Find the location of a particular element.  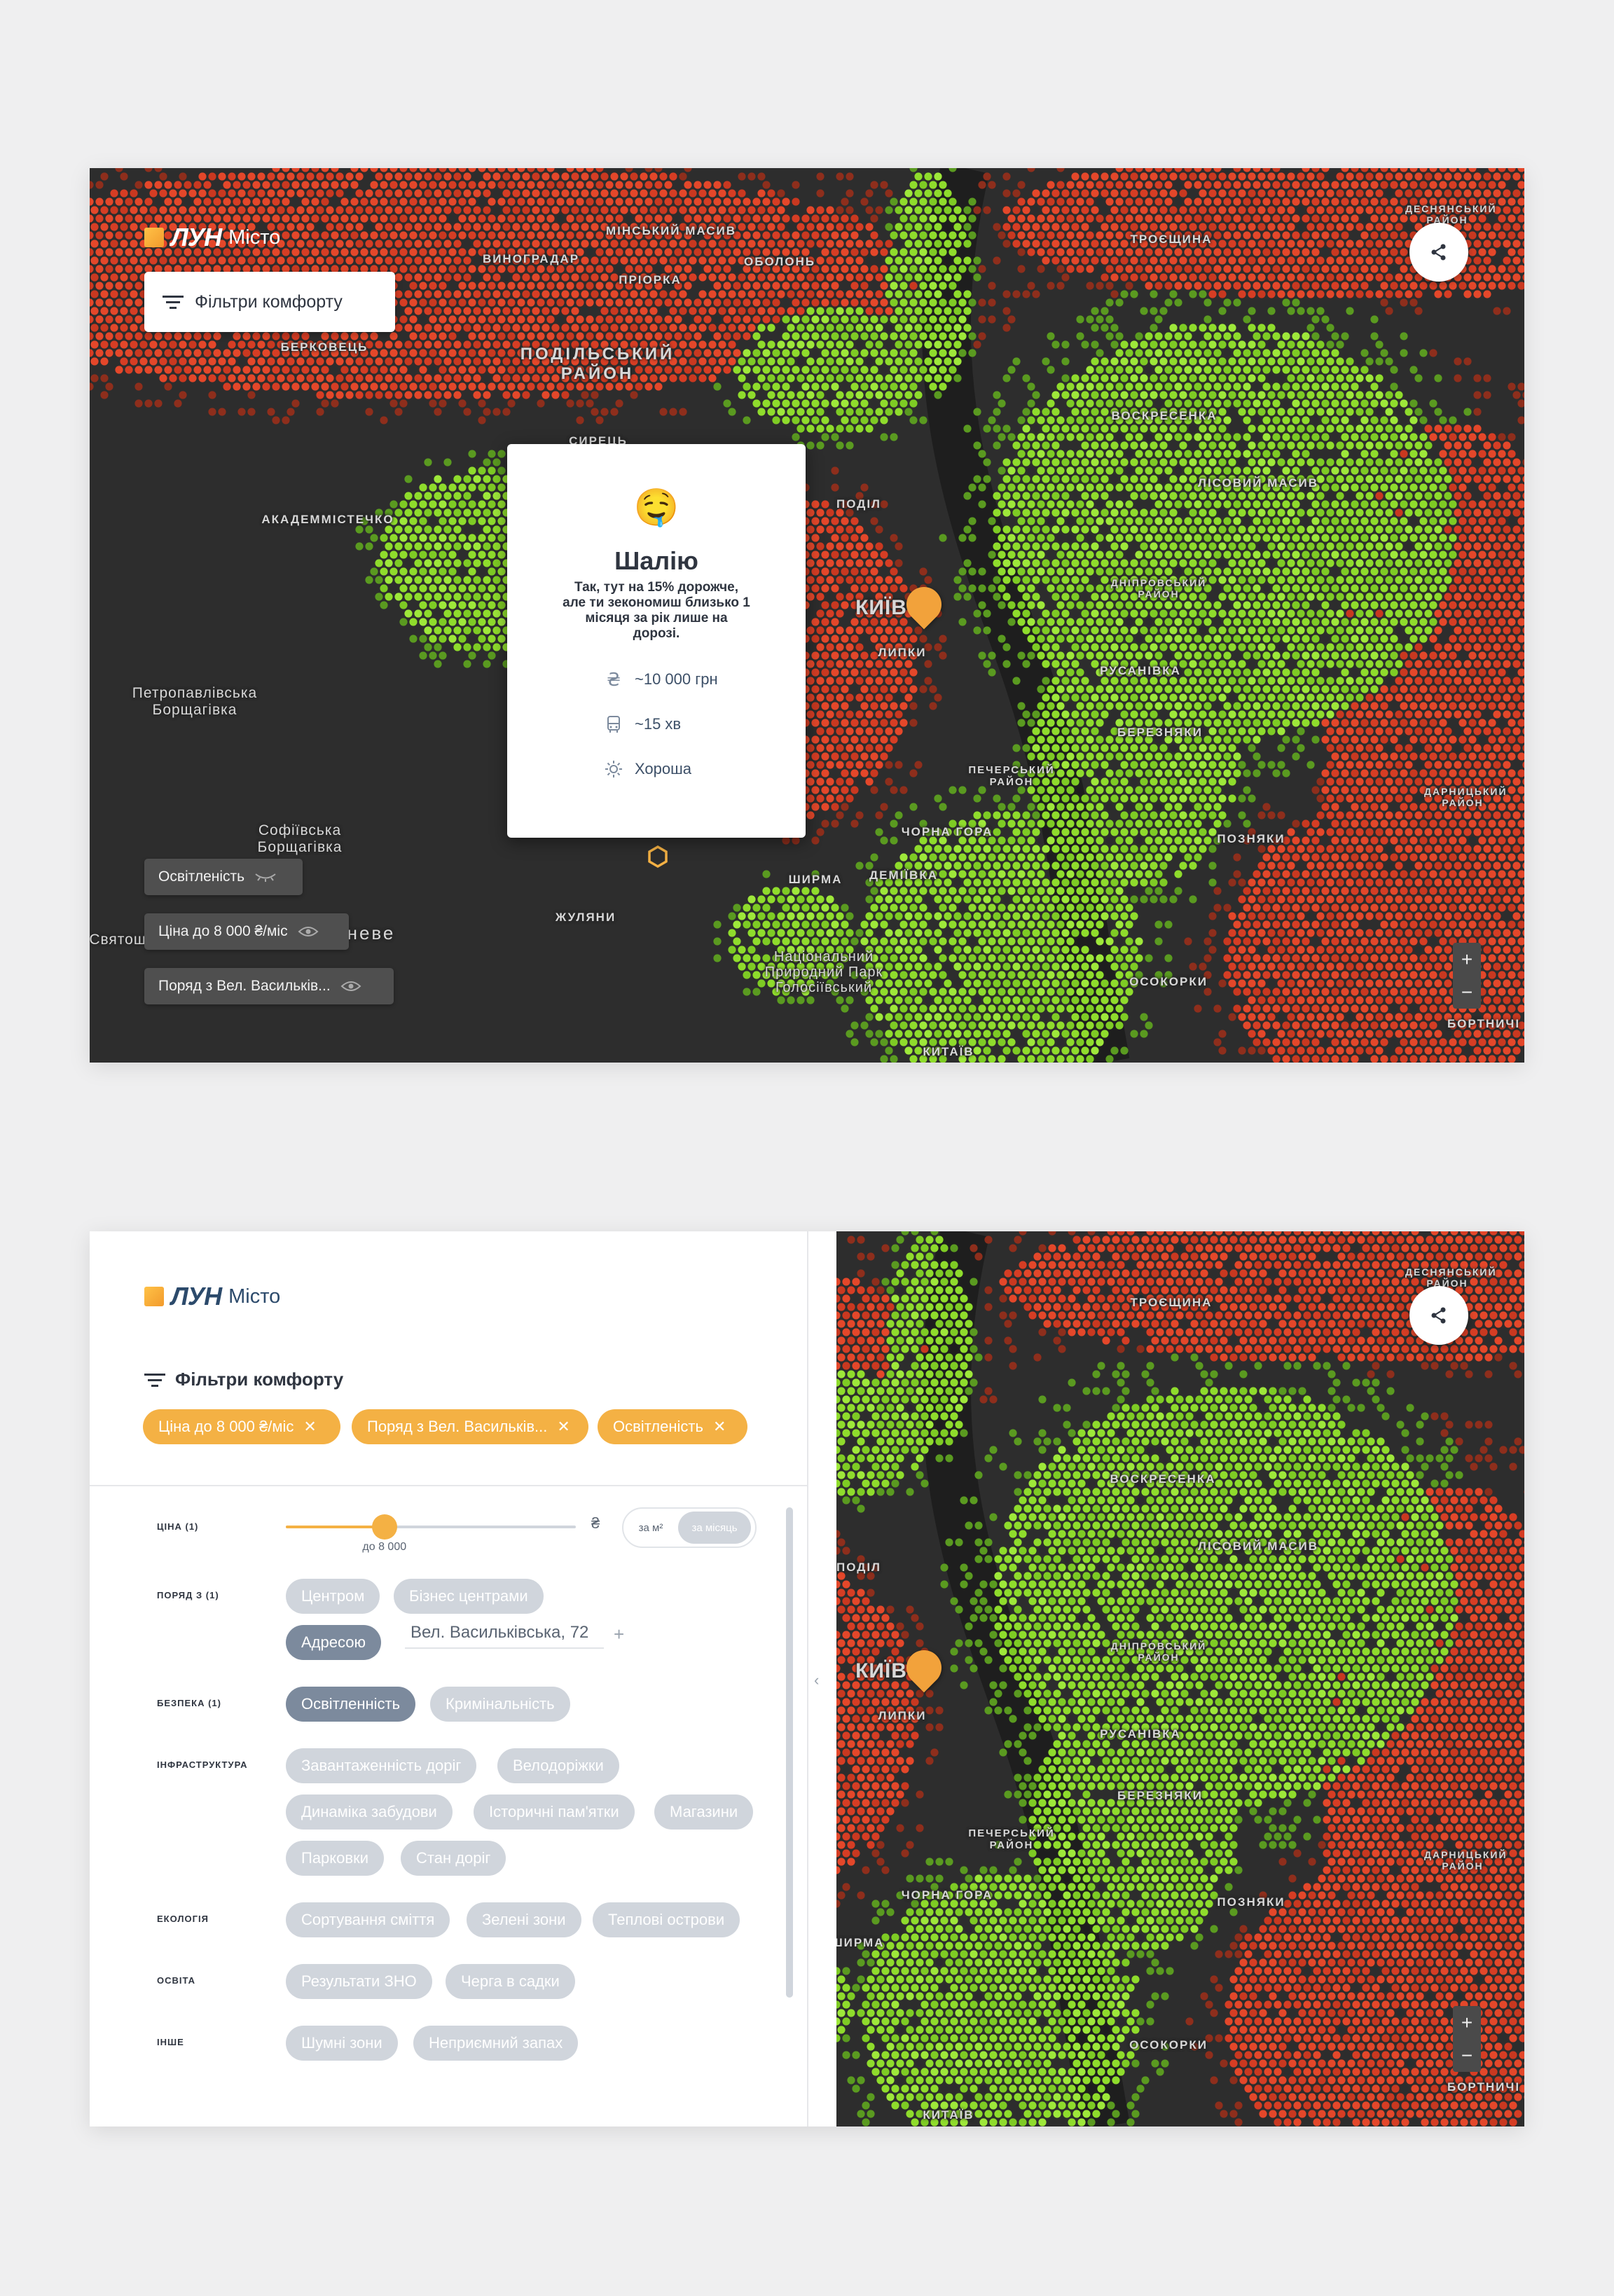

price-slider-handle is located at coordinates (384, 1527).